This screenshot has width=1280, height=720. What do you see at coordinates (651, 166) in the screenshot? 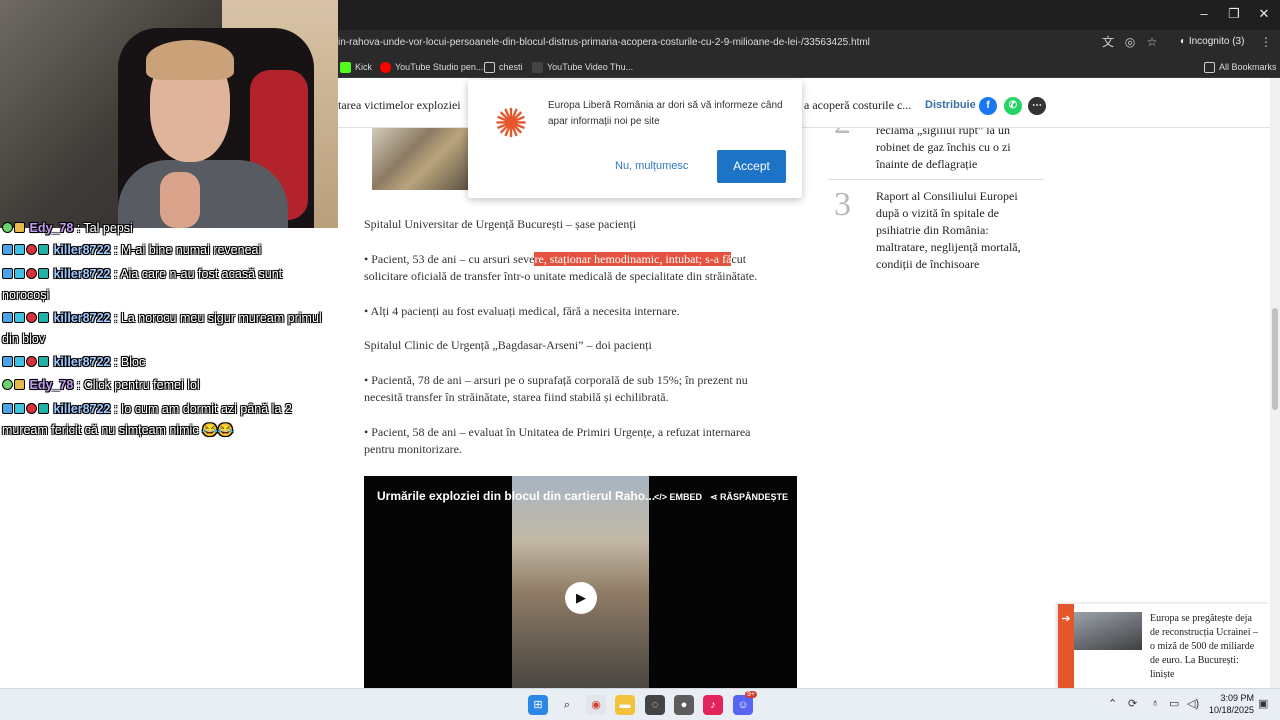
I see `decline-button: Nu, mulțumesc` at bounding box center [651, 166].